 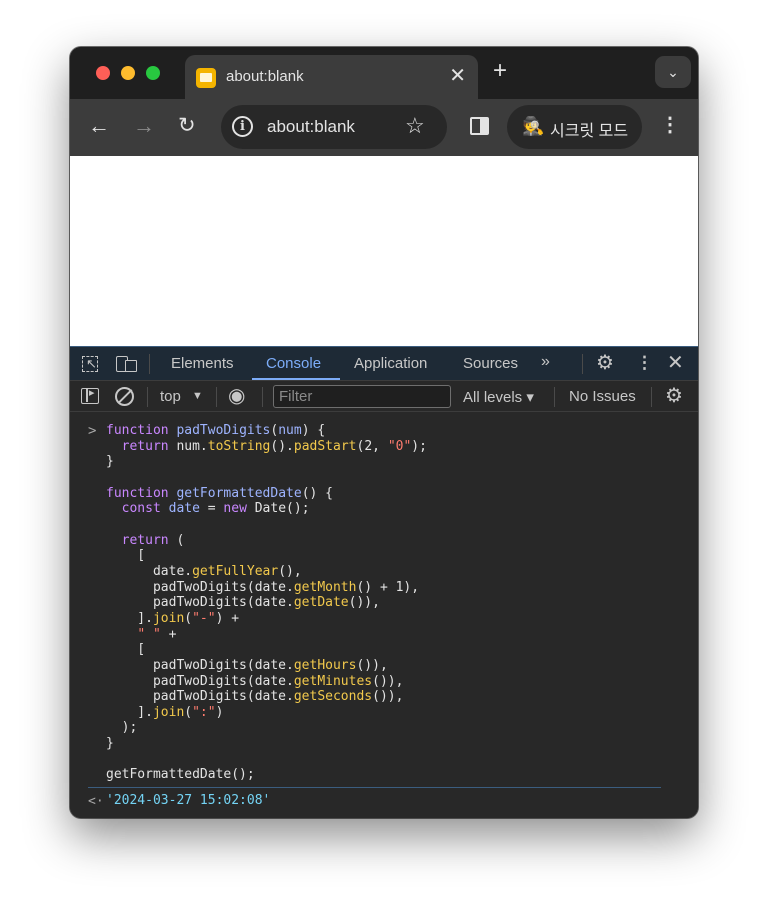 I want to click on incognito-icon: 🕵, so click(x=533, y=126).